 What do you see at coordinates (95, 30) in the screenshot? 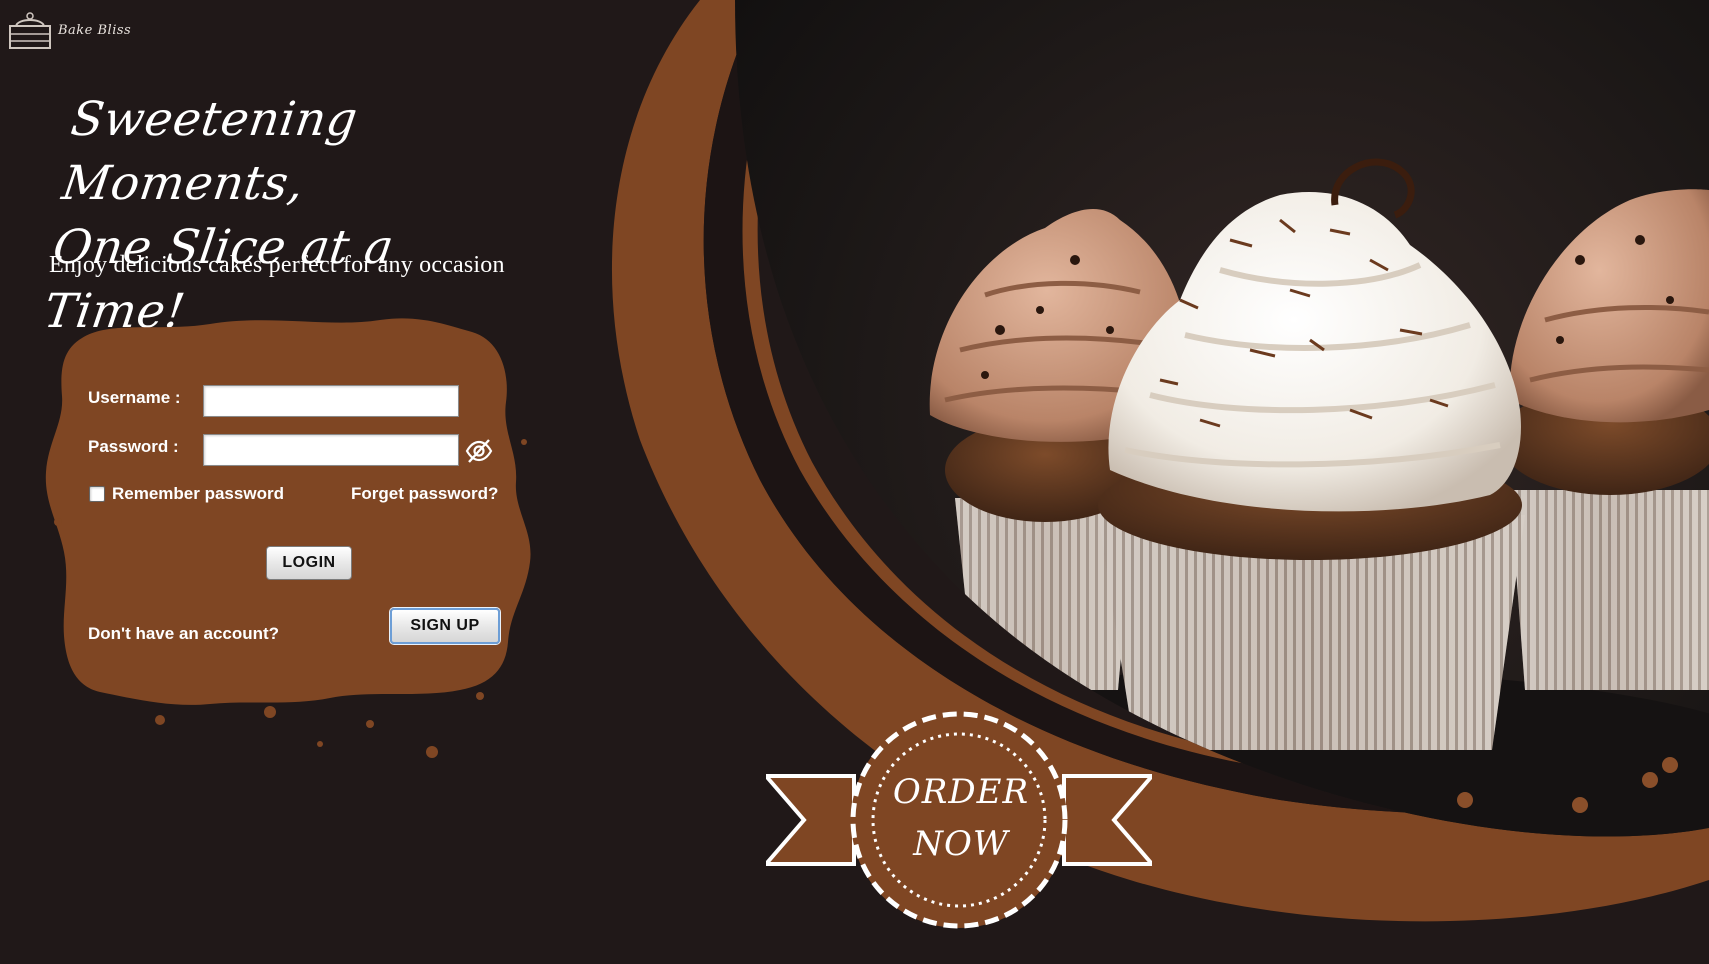
I see `brand-name: Bake Bliss` at bounding box center [95, 30].